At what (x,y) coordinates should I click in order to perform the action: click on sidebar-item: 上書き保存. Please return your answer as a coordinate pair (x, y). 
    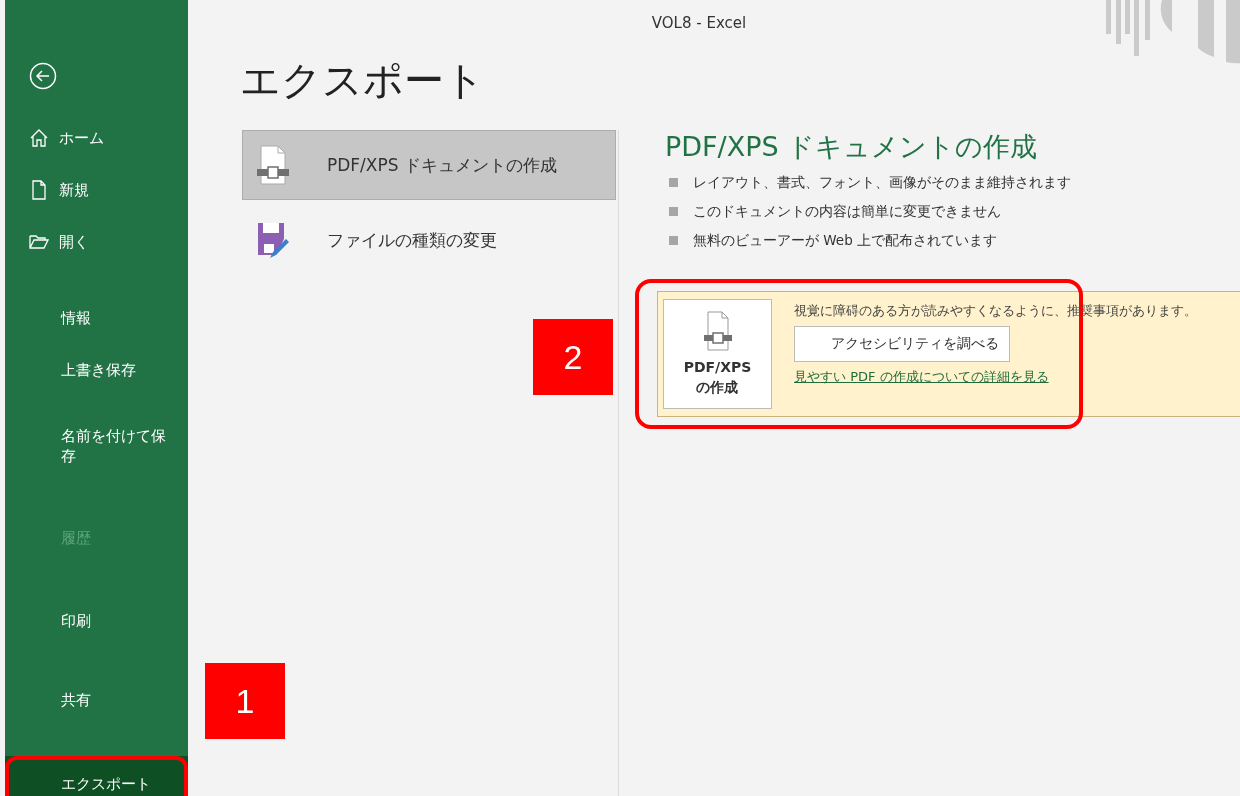
    Looking at the image, I should click on (96, 370).